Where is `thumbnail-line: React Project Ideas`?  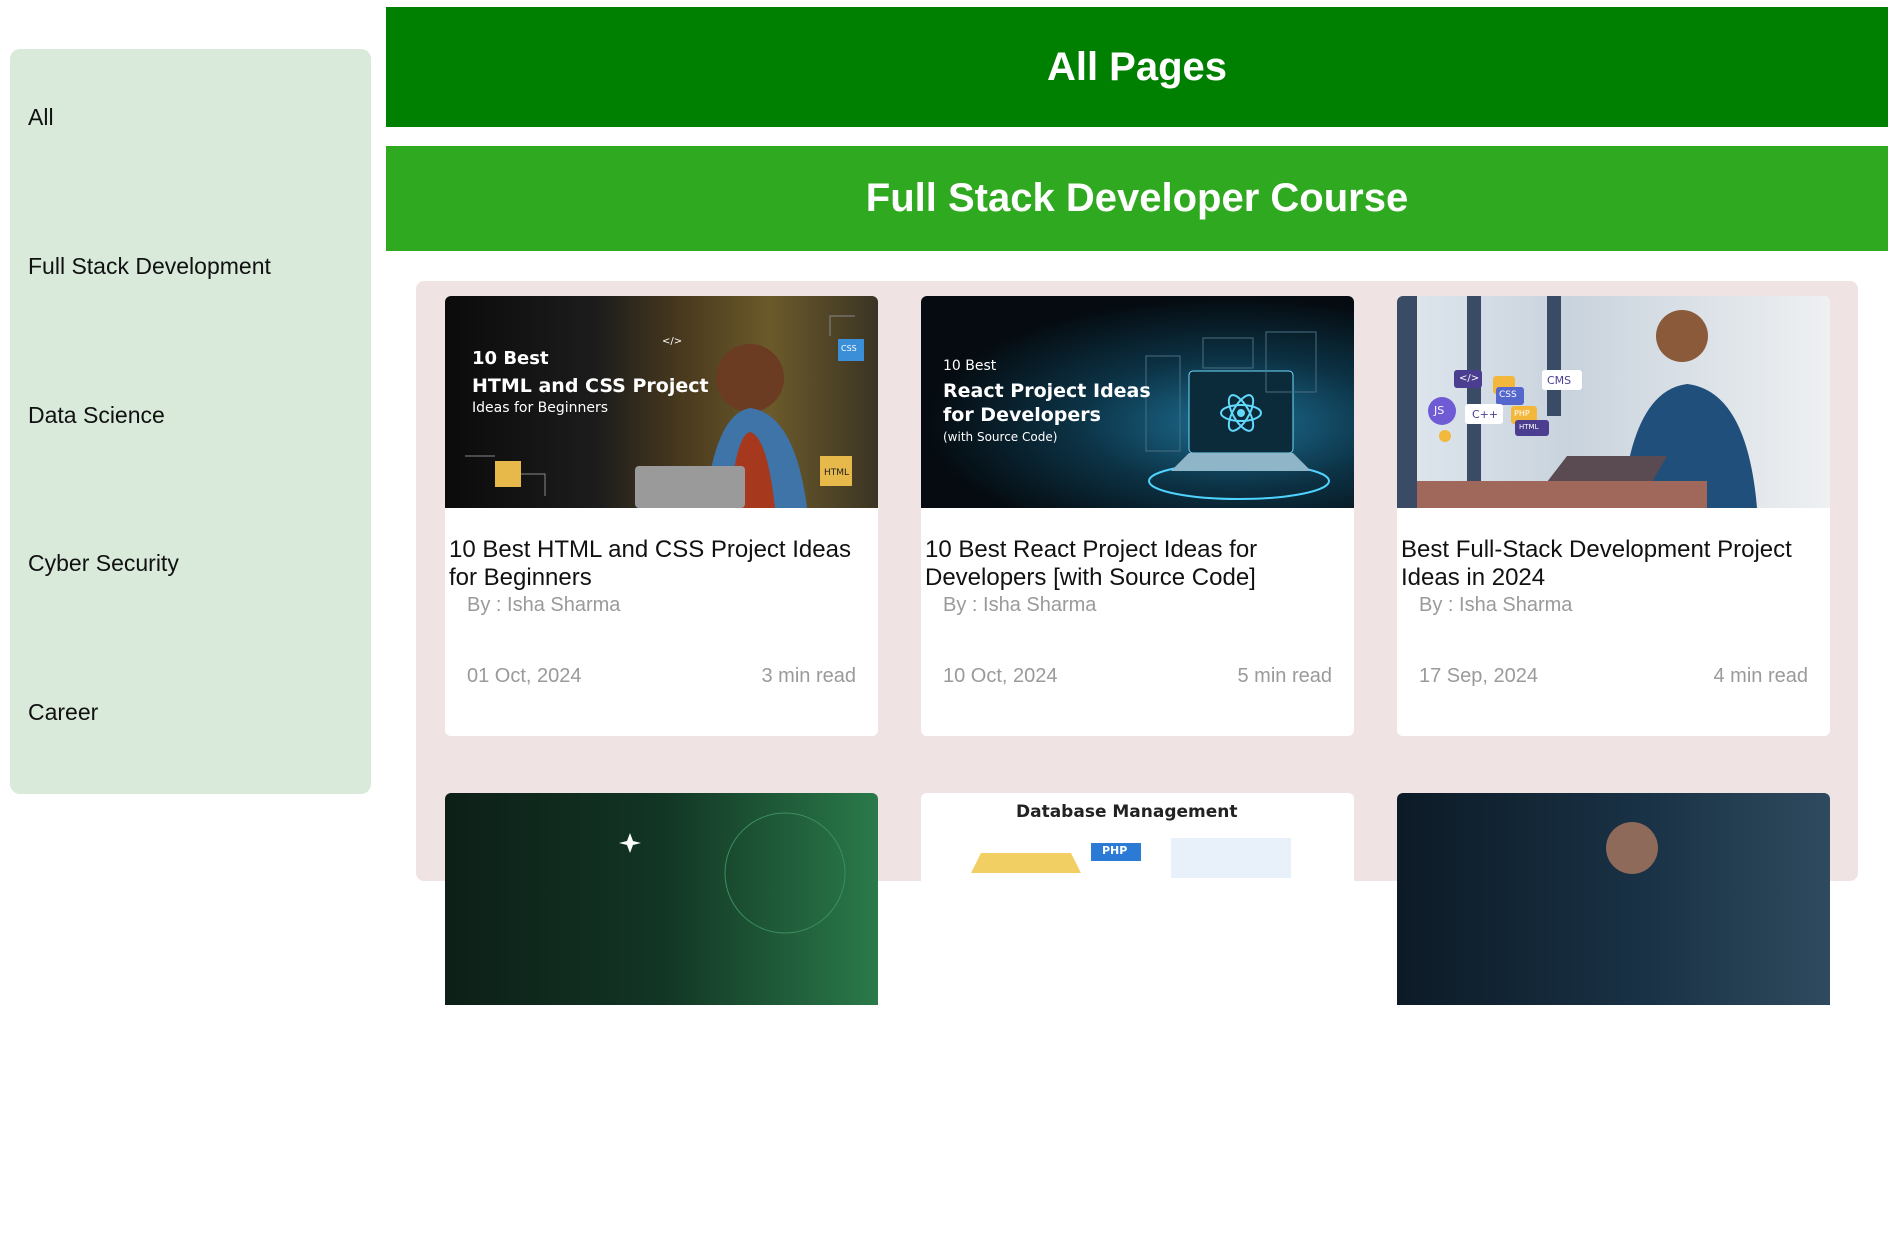 thumbnail-line: React Project Ideas is located at coordinates (1047, 391).